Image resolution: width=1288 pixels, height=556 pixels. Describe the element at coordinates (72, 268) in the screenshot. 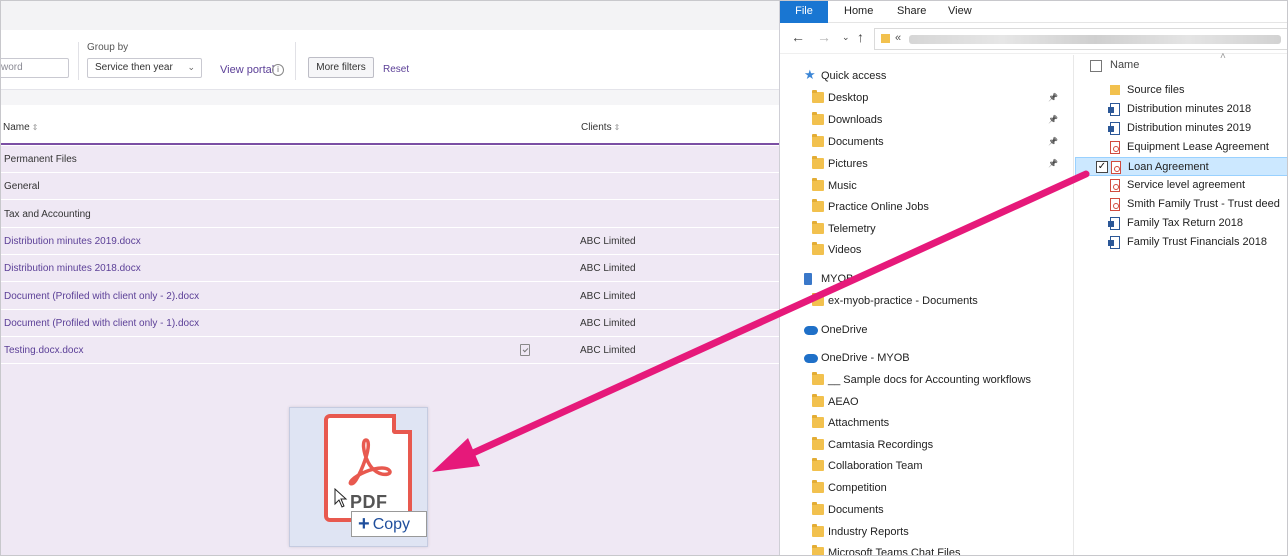

I see `file-name-link: Distribution minutes 2018.docx` at that location.